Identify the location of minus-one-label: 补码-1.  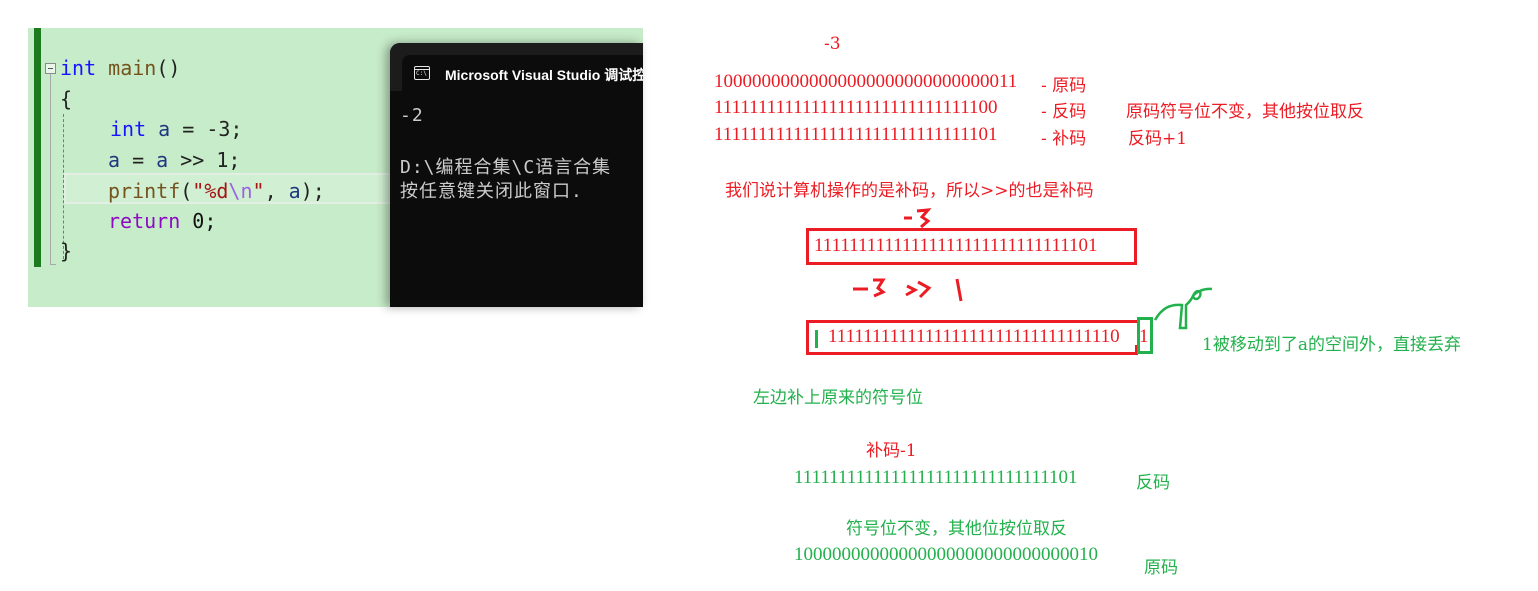
(891, 451).